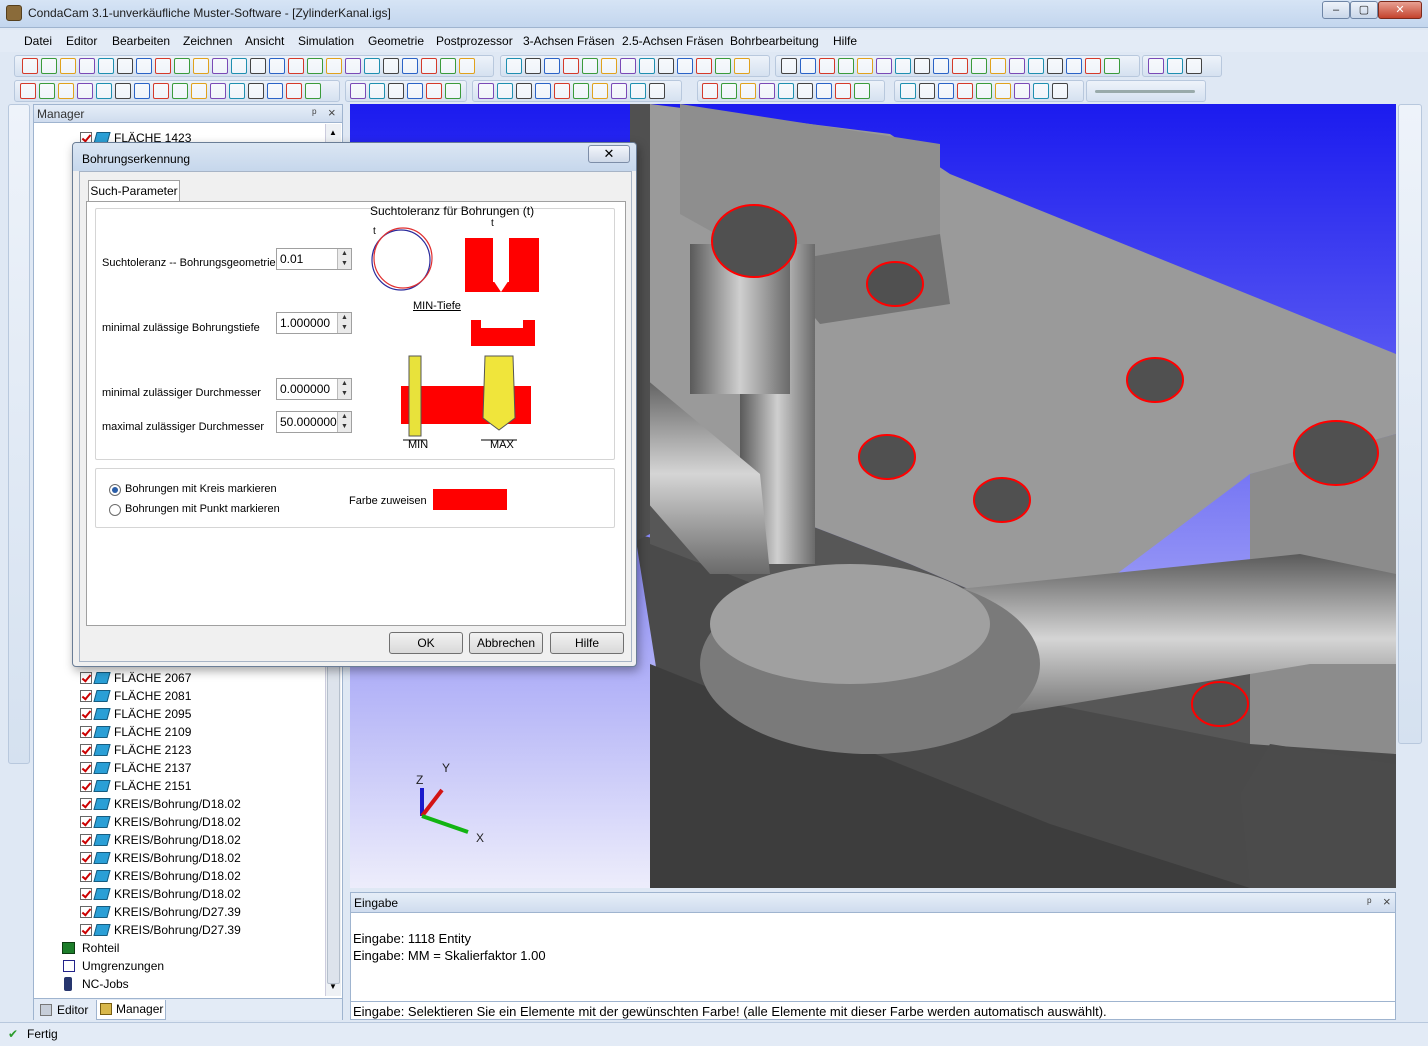  What do you see at coordinates (66, 1010) in the screenshot?
I see `tab-editor: Editor` at bounding box center [66, 1010].